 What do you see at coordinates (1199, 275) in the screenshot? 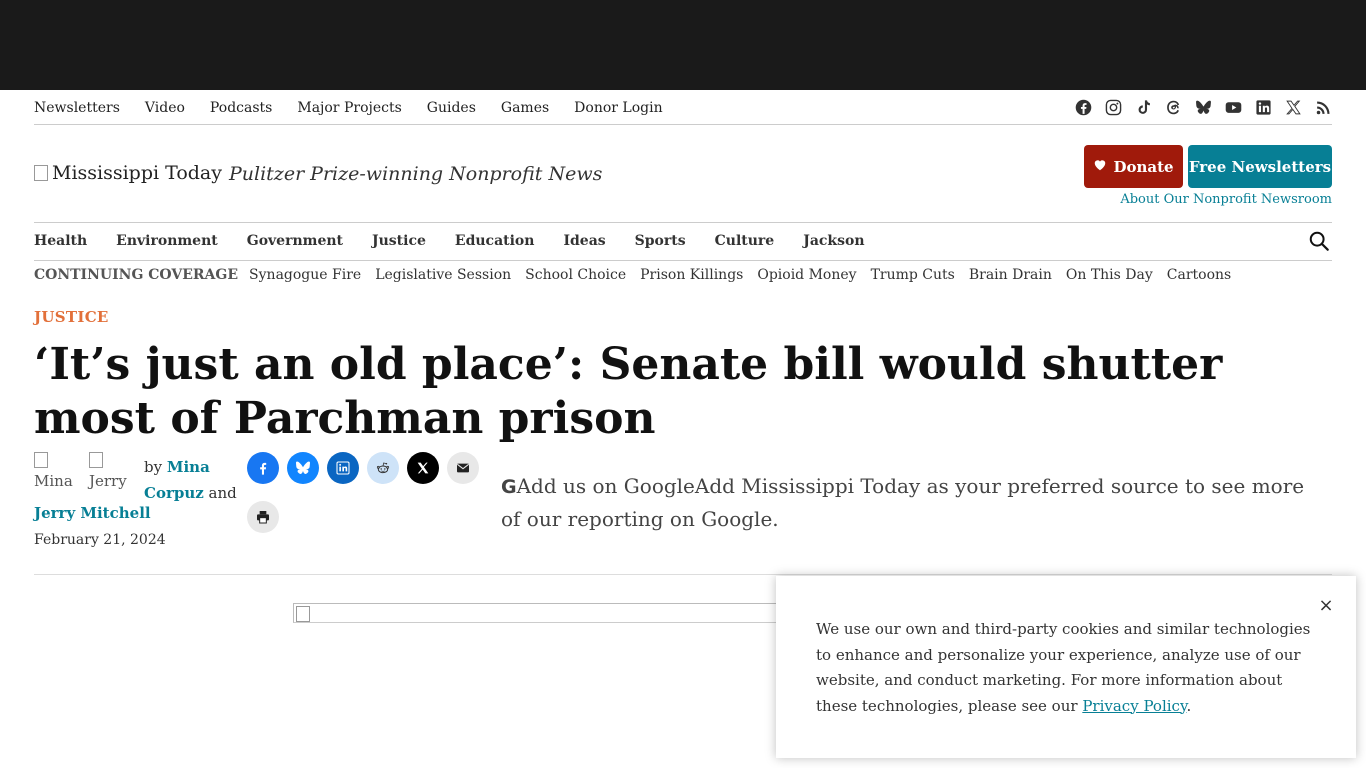
I see `coverage-link: Cartoons` at bounding box center [1199, 275].